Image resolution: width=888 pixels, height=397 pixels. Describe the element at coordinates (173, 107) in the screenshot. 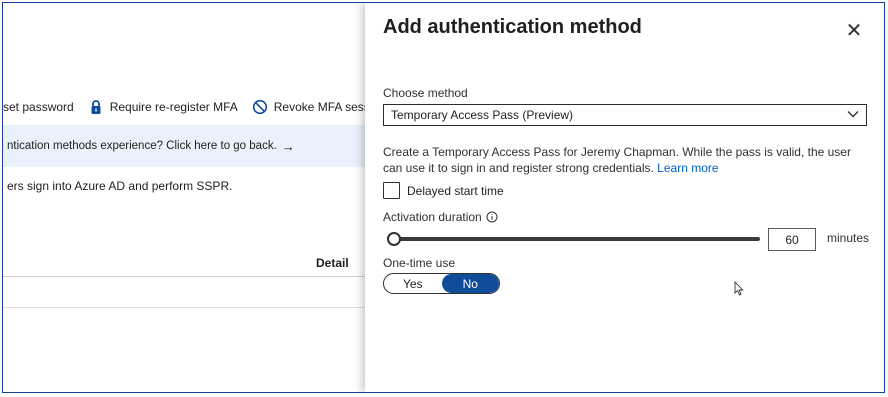

I see `require-mfa-label: Require re-register MFA` at that location.